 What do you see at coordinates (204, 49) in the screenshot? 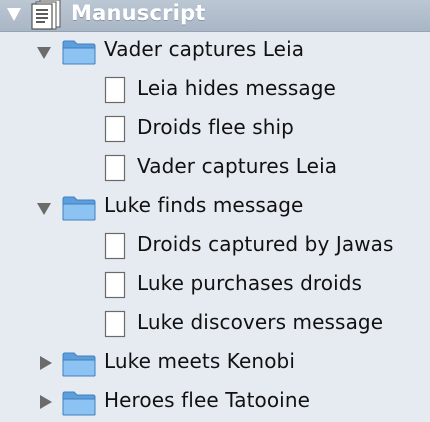
I see `folder-label: Vader captures Leia` at bounding box center [204, 49].